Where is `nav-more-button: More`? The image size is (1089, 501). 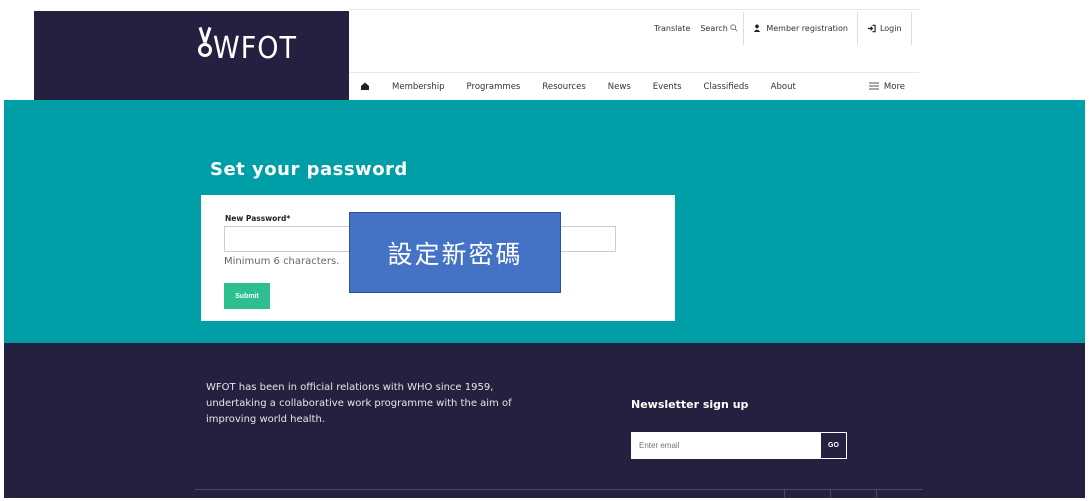
nav-more-button: More is located at coordinates (887, 87).